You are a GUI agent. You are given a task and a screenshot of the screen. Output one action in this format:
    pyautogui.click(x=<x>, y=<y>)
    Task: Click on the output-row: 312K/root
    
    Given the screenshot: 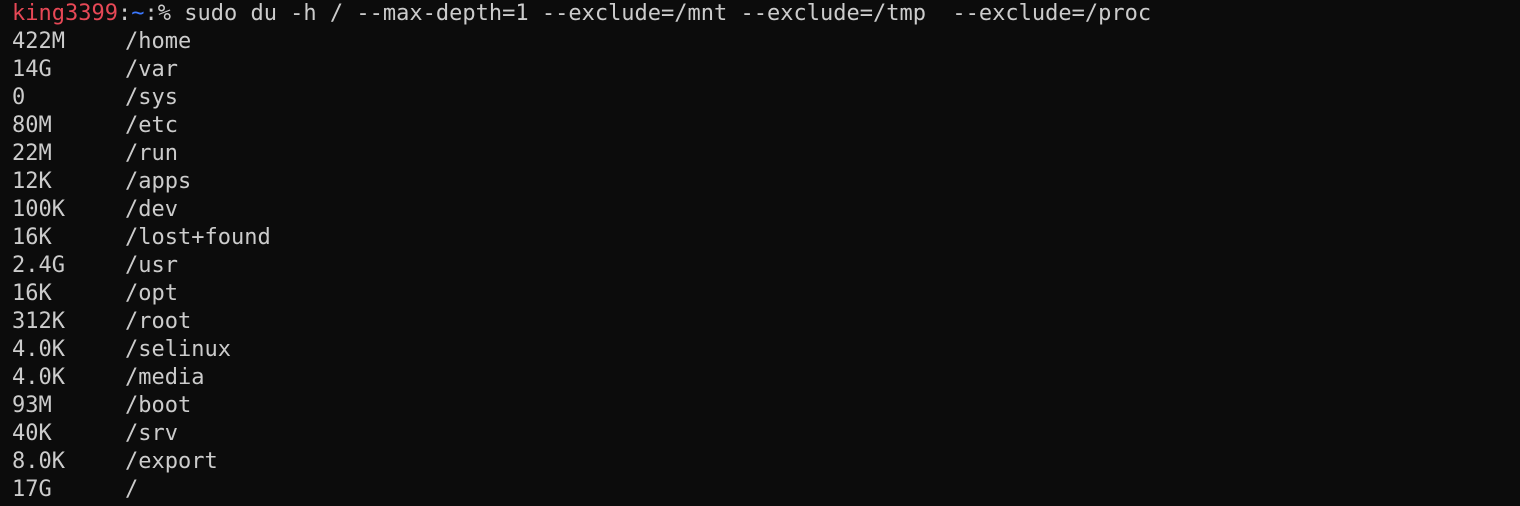 What is the action you would take?
    pyautogui.click(x=760, y=322)
    